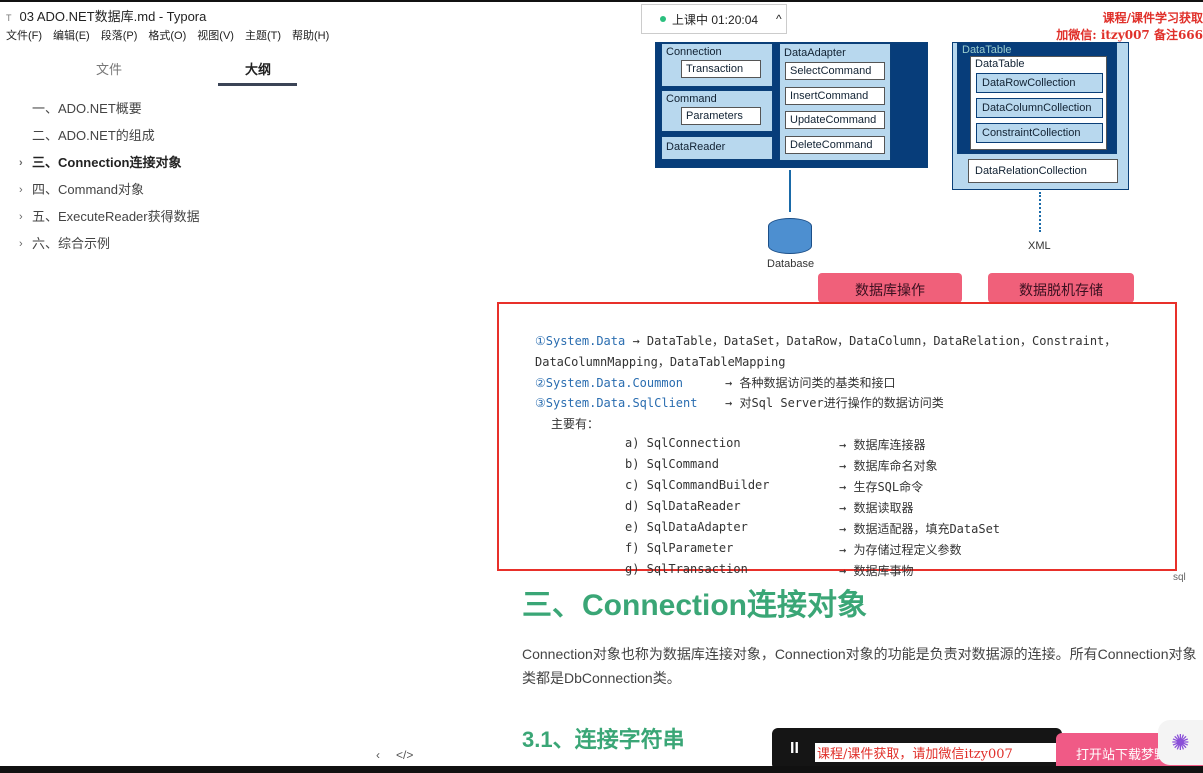 The height and width of the screenshot is (773, 1203). I want to click on outline-item: 二、ADO.NET的组成, so click(100, 140).